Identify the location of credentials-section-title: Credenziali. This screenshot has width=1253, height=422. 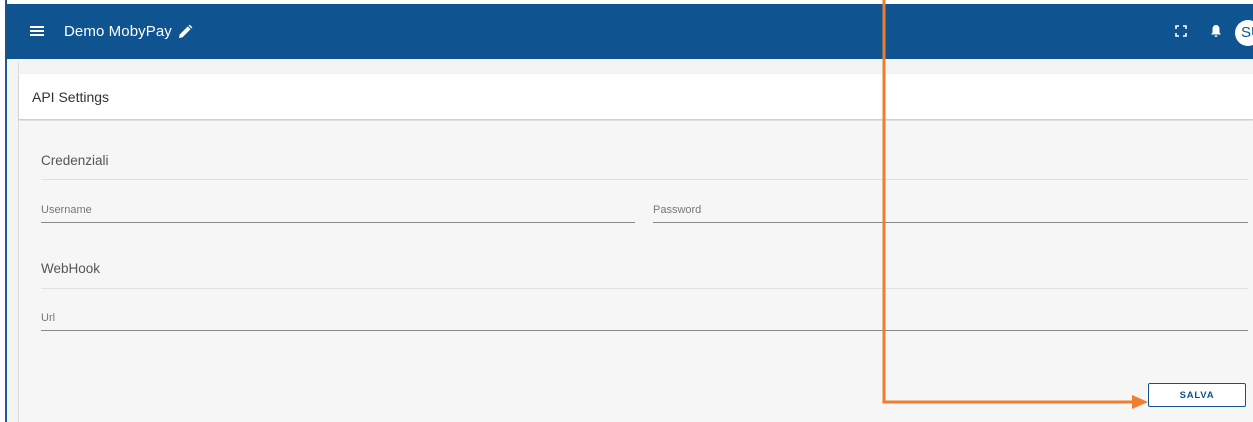
(75, 160).